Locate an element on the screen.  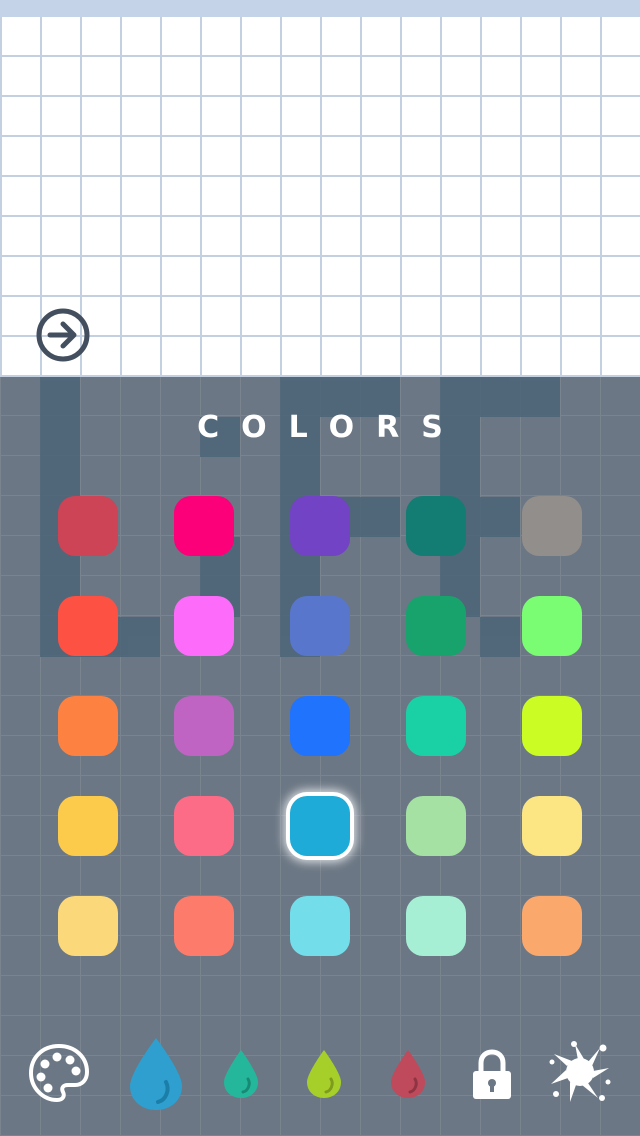
swatch-blue is located at coordinates (320, 726).